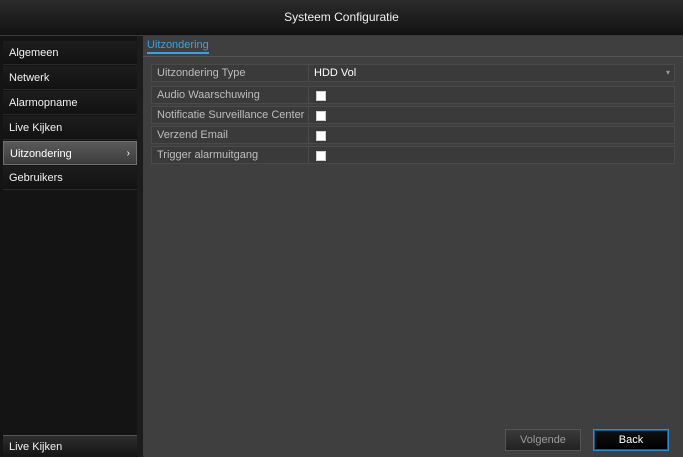 This screenshot has height=458, width=683. I want to click on tab-divider, so click(413, 56).